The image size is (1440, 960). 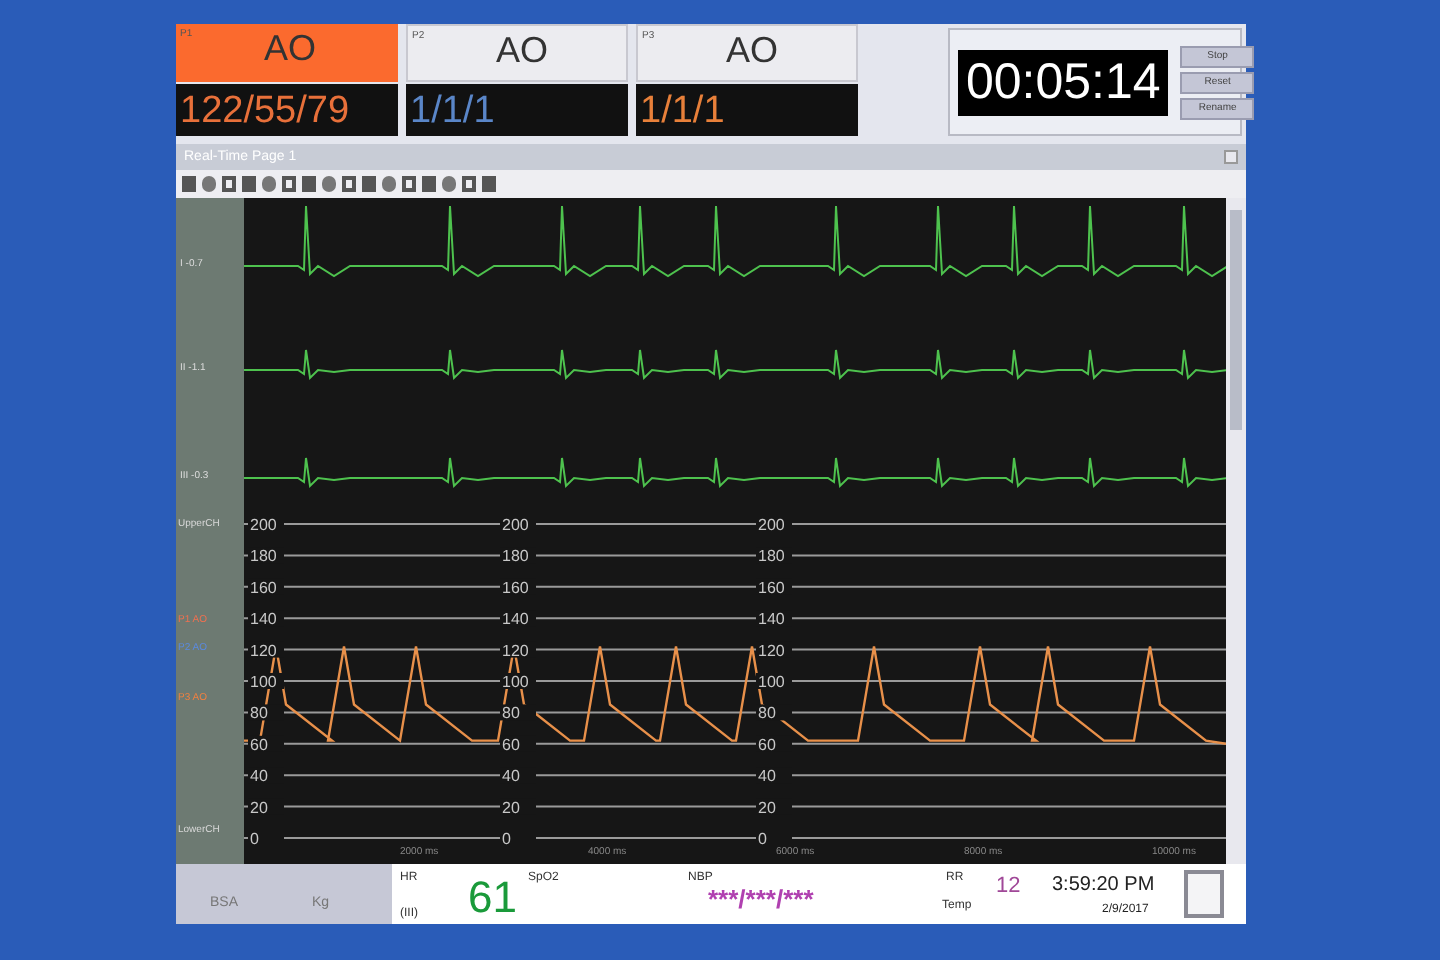 I want to click on channel-value: 122/55/79, so click(x=265, y=110).